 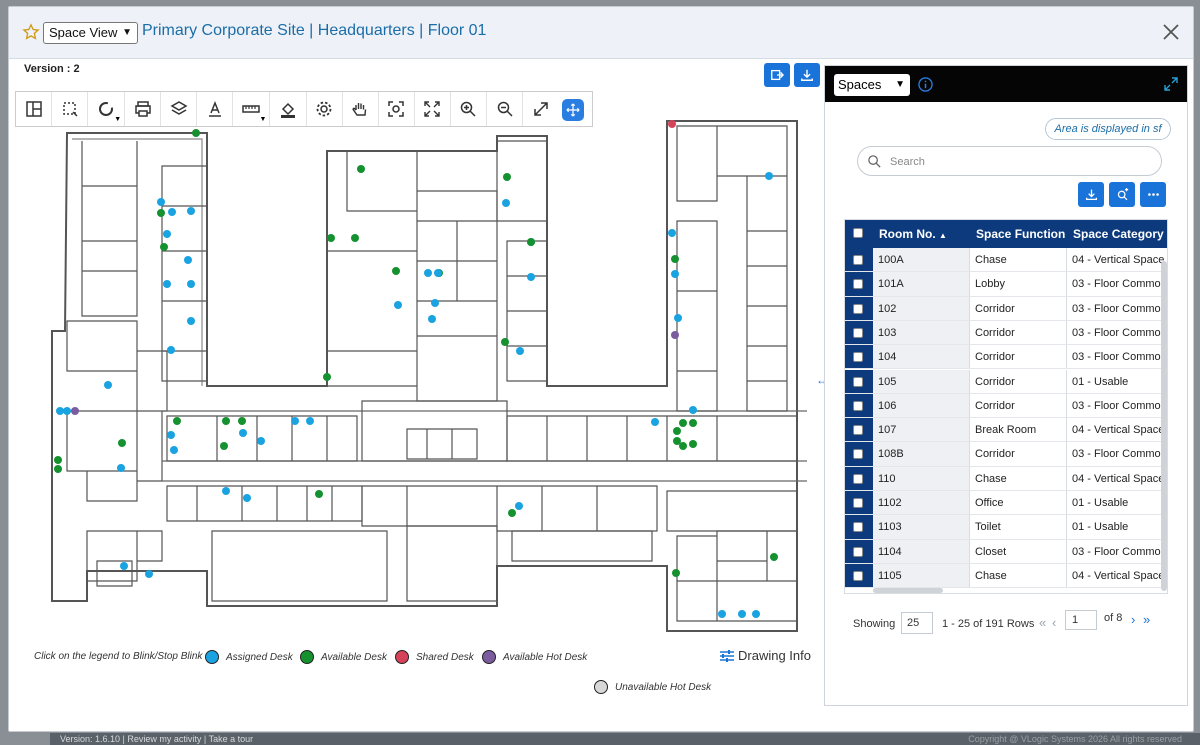 What do you see at coordinates (777, 75) in the screenshot?
I see `export-button` at bounding box center [777, 75].